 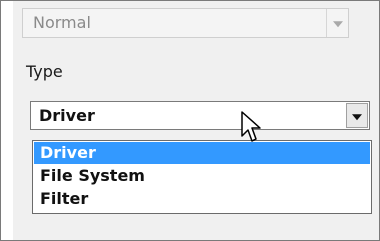 I want to click on type-combo-value: Driver, so click(x=67, y=115).